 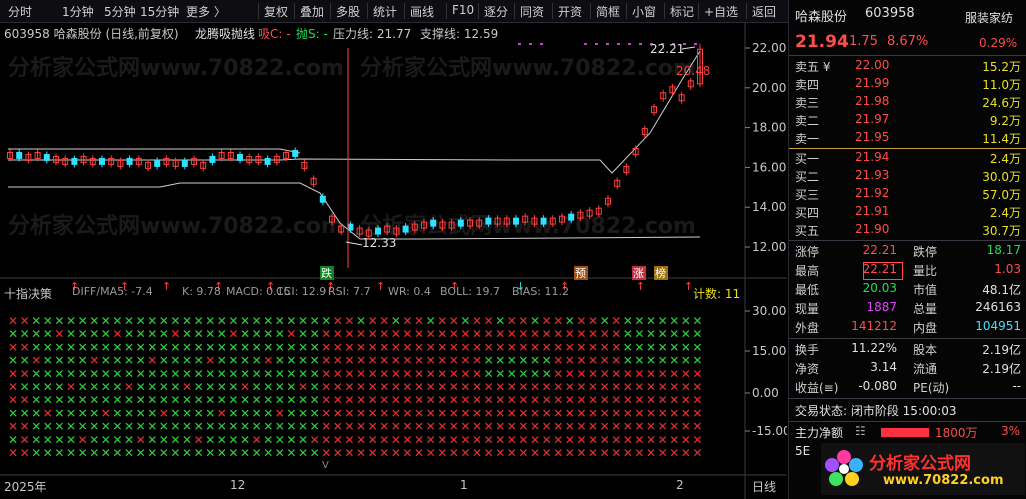 I want to click on stat-key: 内盘, so click(x=925, y=328).